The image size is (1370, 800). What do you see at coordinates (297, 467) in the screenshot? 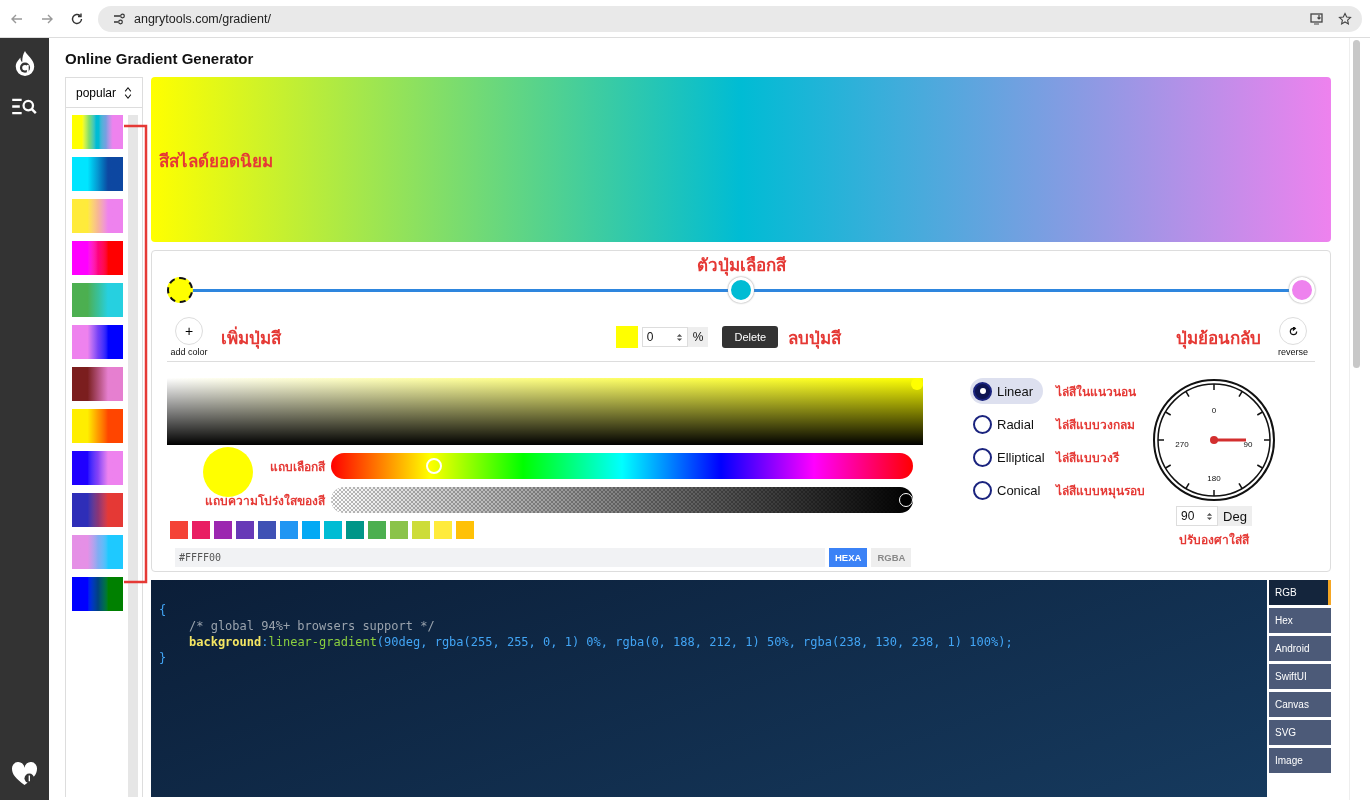
I see `annotation: แถบเลือกสี` at bounding box center [297, 467].